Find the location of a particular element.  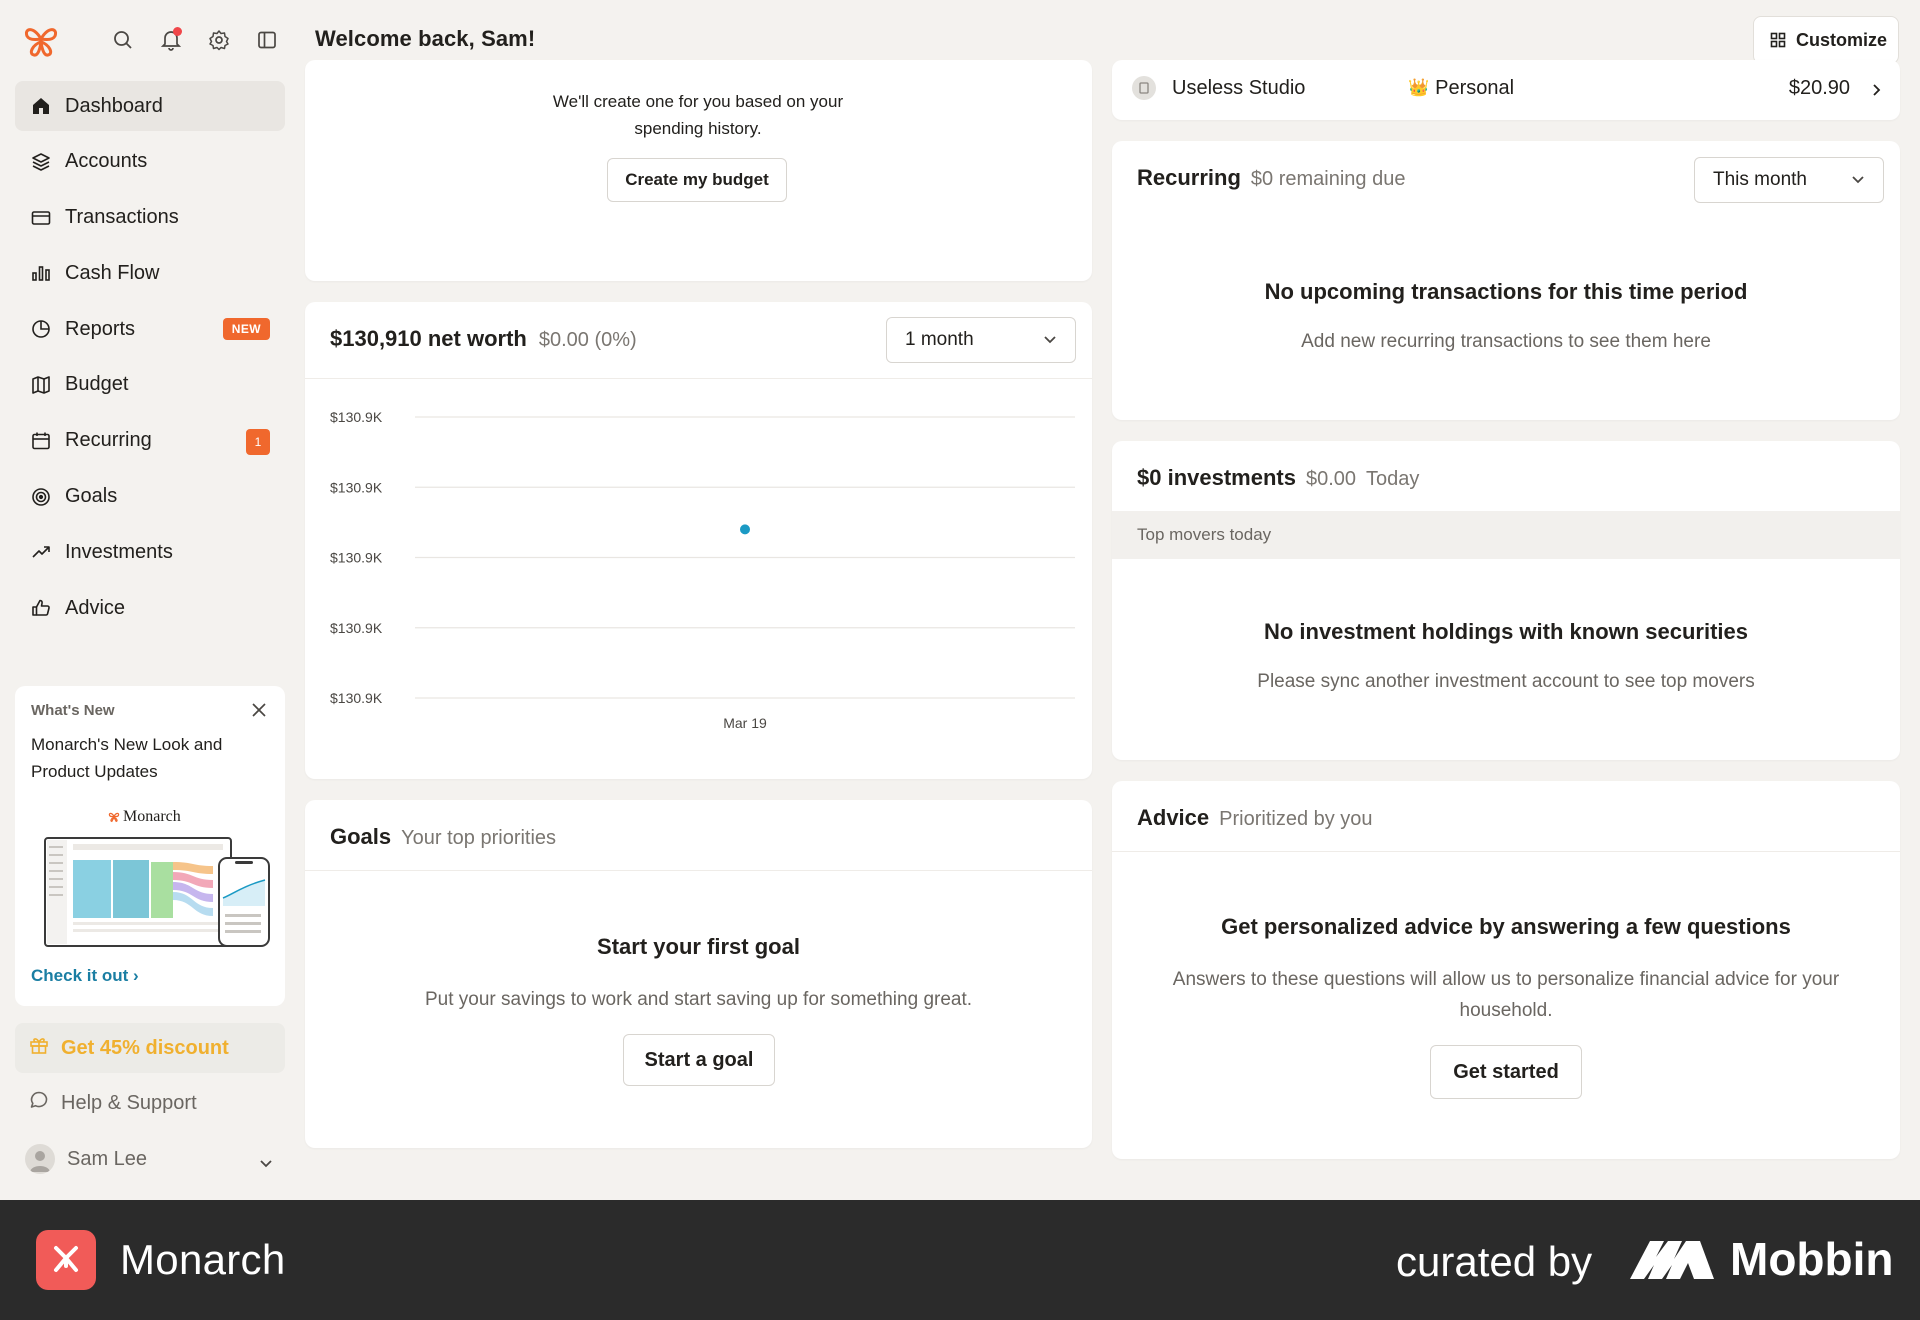

x-tick-label: Mar 19 is located at coordinates (745, 723).